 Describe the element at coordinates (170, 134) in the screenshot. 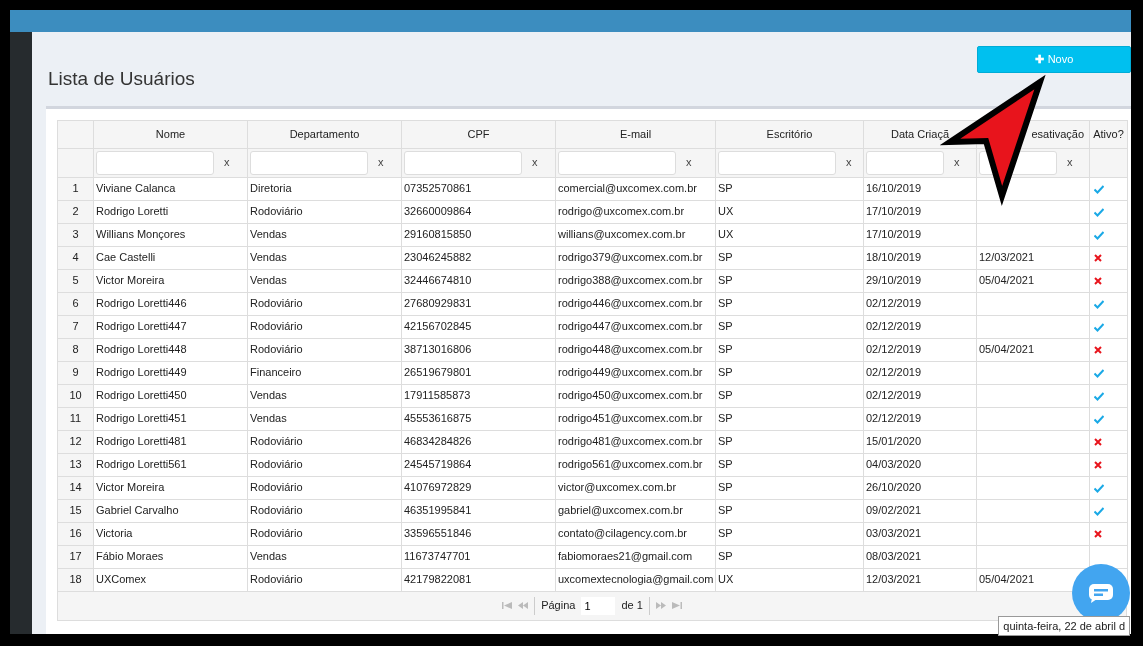

I see `column-header: Nome` at that location.